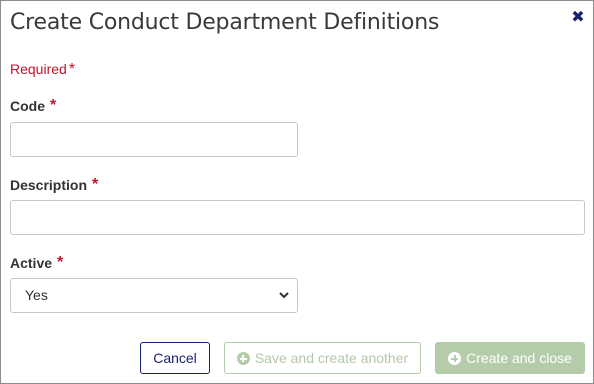 Image resolution: width=594 pixels, height=384 pixels. Describe the element at coordinates (331, 358) in the screenshot. I see `save-and-create-another-label: Save and create another` at that location.